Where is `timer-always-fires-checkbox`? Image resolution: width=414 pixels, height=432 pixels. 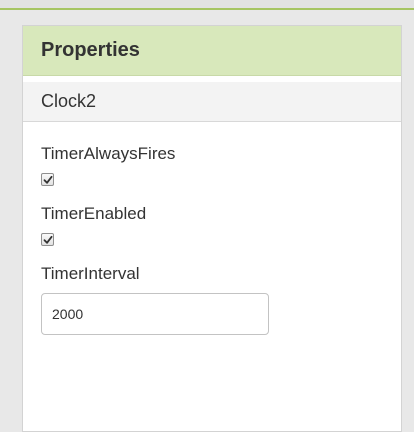
timer-always-fires-checkbox is located at coordinates (47, 179).